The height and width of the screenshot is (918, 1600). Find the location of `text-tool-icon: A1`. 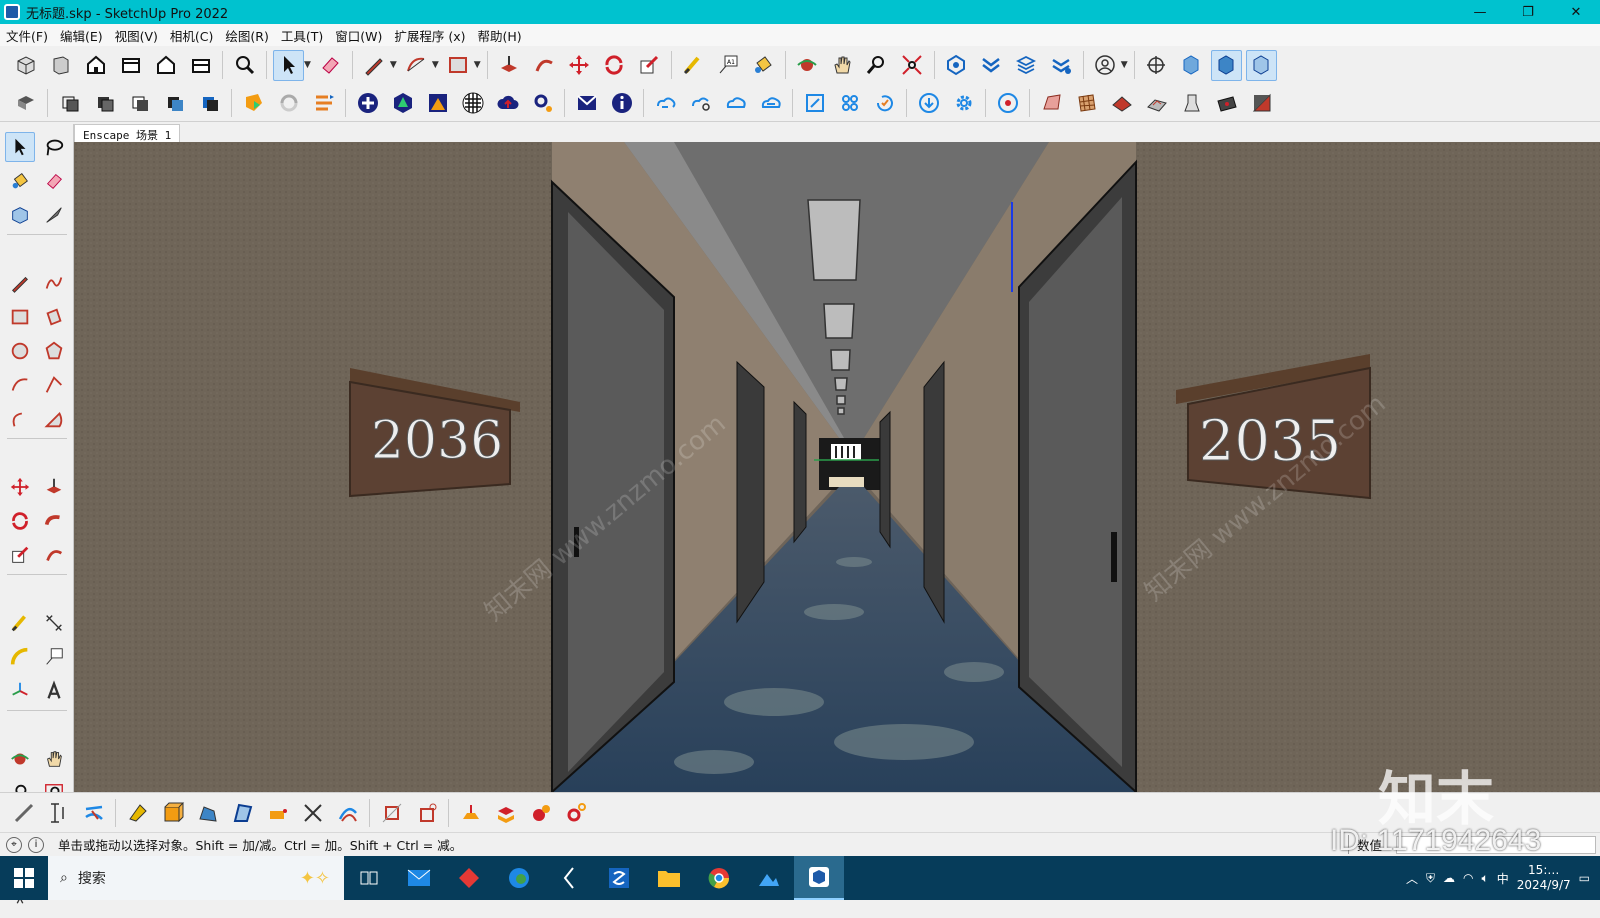

text-tool-icon: A1 is located at coordinates (728, 65).